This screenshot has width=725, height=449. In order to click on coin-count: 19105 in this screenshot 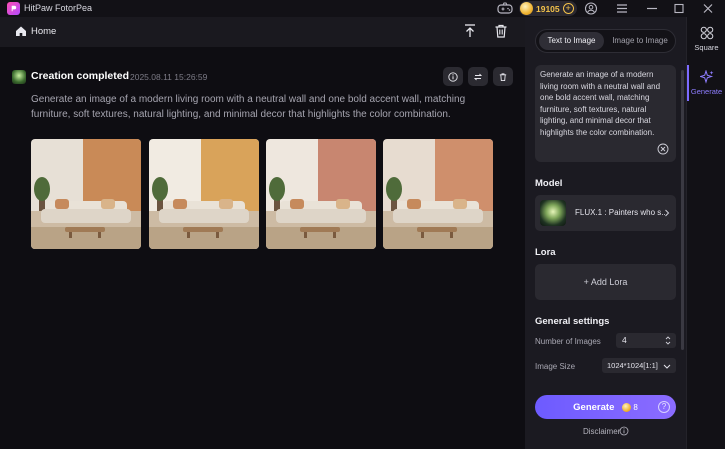, I will do `click(548, 8)`.